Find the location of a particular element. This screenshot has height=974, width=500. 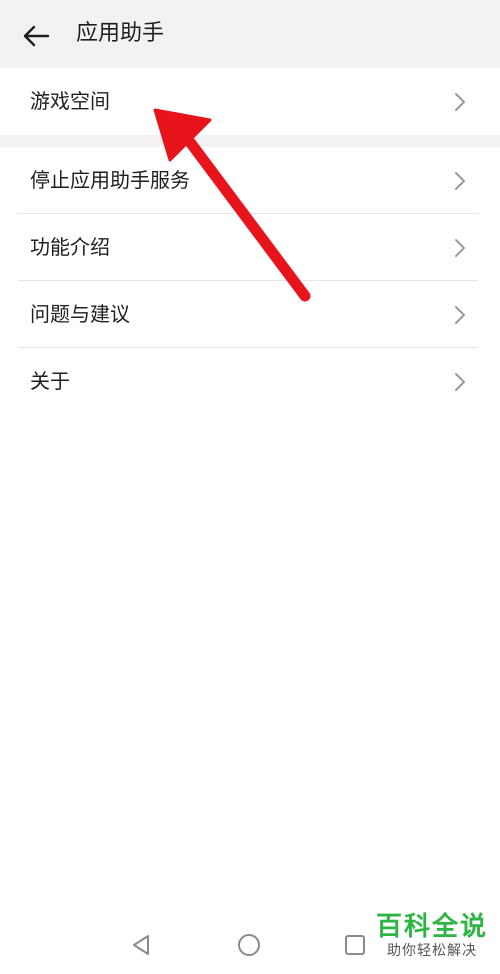

menu-item-feature-intro: 功能介绍 is located at coordinates (250, 247).